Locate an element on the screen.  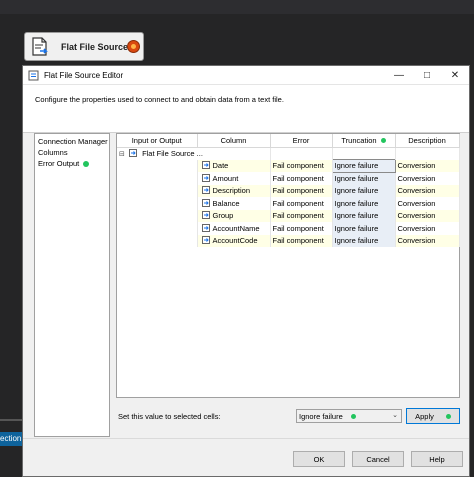
ok-button: OK is located at coordinates (319, 459).